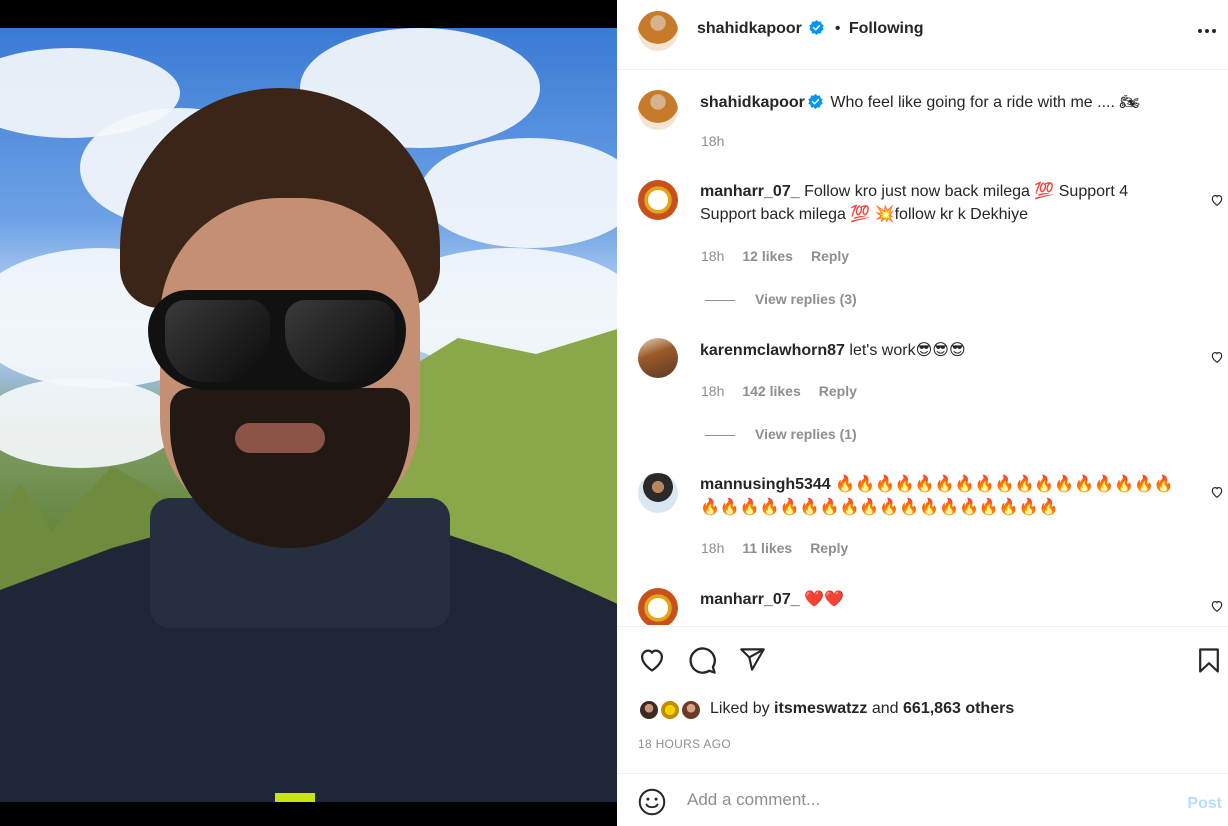  What do you see at coordinates (767, 256) in the screenshot?
I see `comment-likes: 12 likes` at bounding box center [767, 256].